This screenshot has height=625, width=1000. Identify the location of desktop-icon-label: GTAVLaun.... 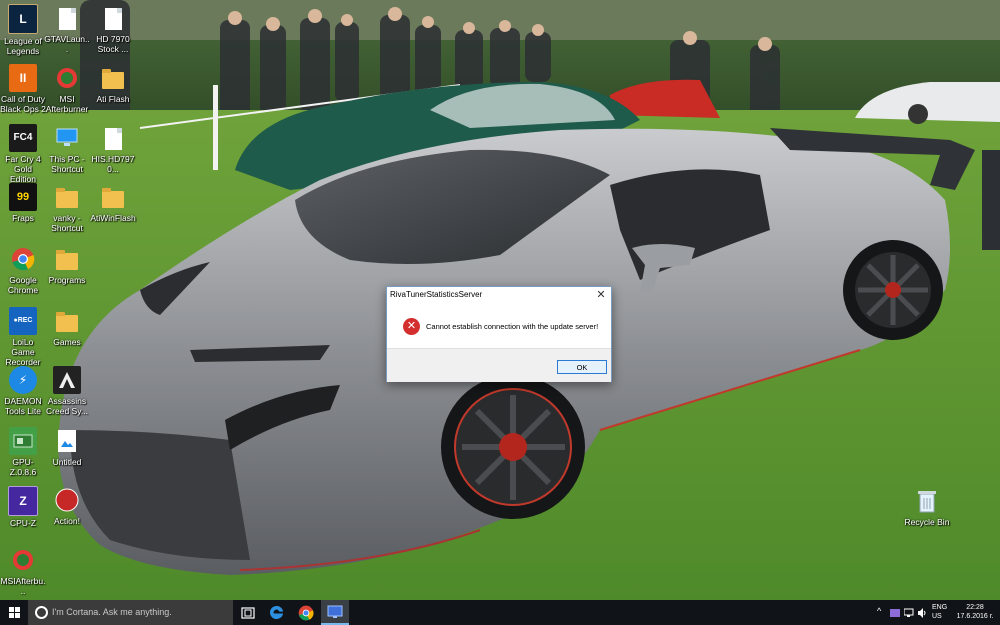
(67, 44).